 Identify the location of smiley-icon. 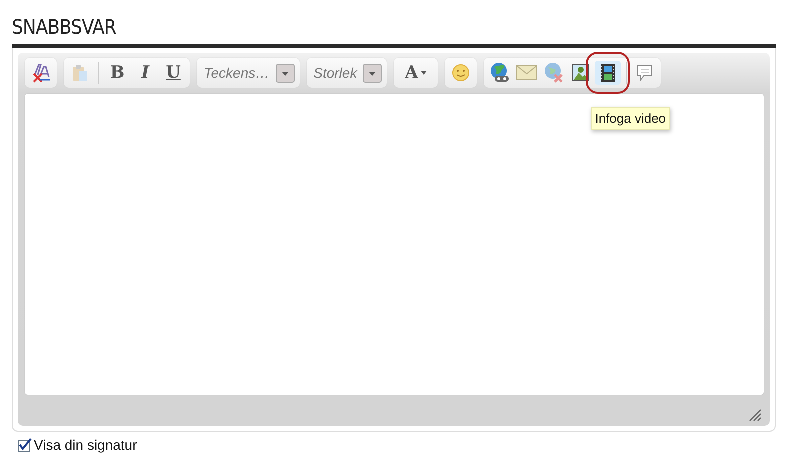
(461, 73).